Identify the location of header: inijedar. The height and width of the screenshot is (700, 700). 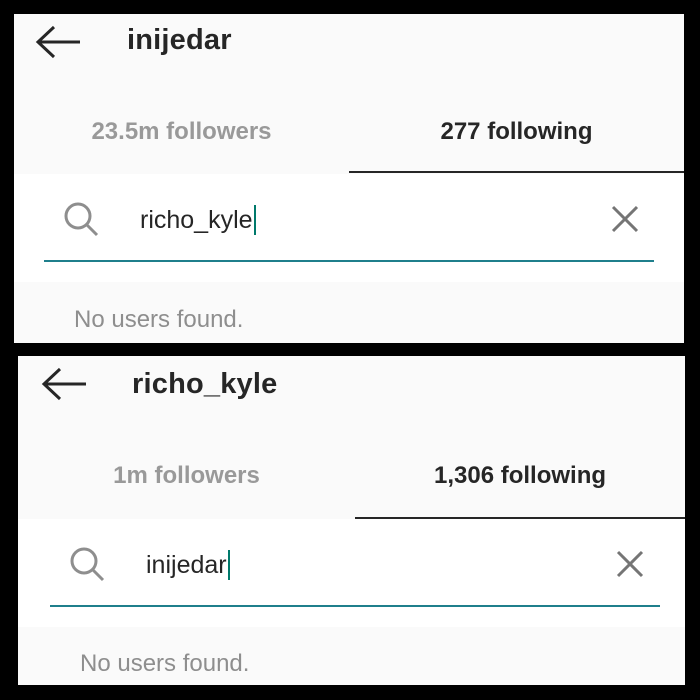
(349, 43).